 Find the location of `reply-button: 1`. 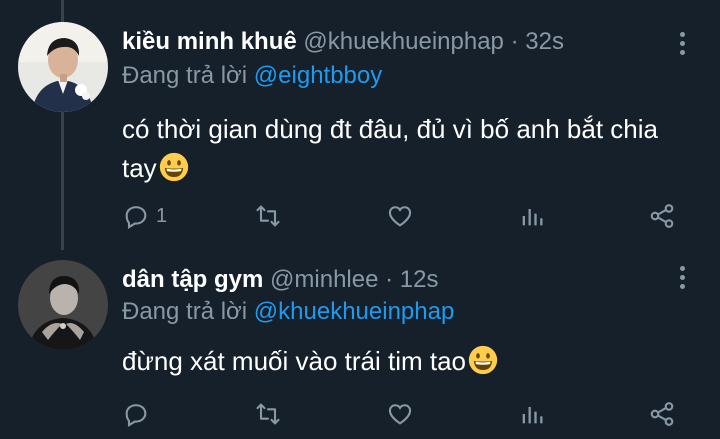

reply-button: 1 is located at coordinates (144, 216).